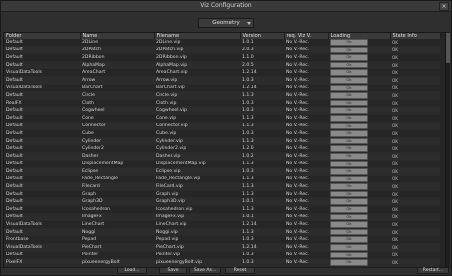 The width and height of the screenshot is (452, 276). What do you see at coordinates (447, 150) in the screenshot?
I see `vertical-scrollbar` at bounding box center [447, 150].